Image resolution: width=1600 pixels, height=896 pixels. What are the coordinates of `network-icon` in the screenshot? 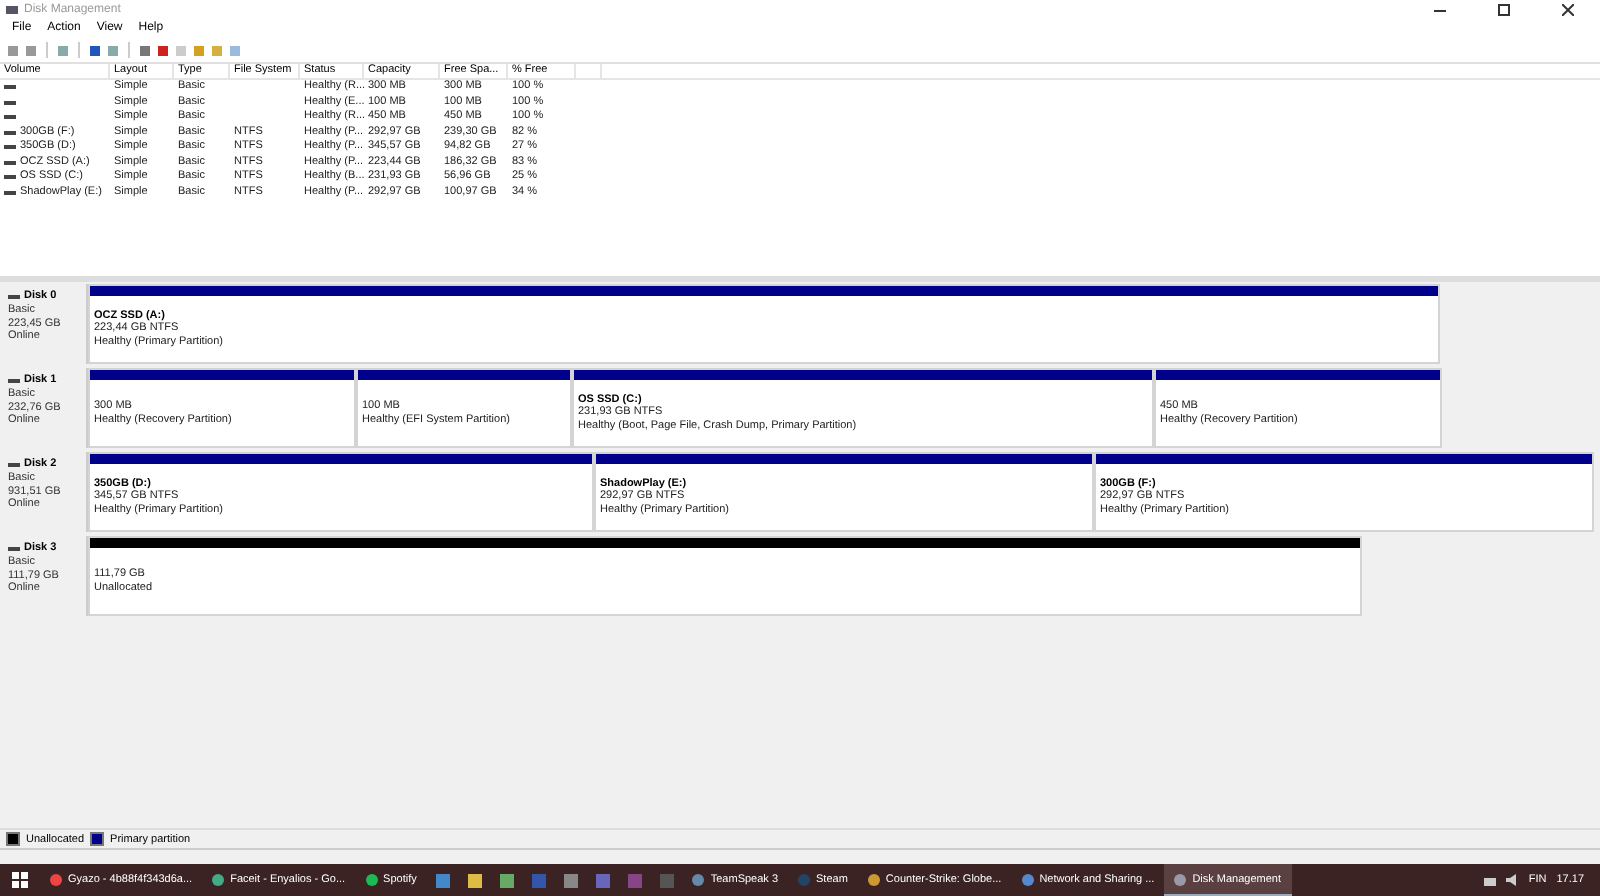 It's located at (1490, 880).